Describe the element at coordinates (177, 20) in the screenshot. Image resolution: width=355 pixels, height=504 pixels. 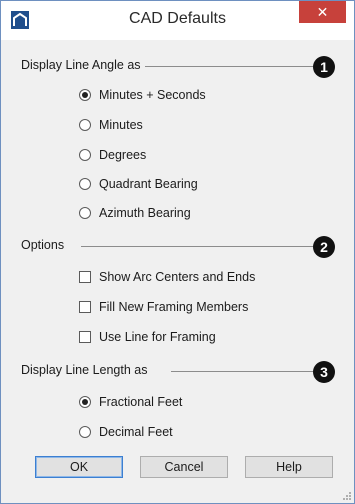
I see `title-bar: CAD Defaults ✕` at that location.